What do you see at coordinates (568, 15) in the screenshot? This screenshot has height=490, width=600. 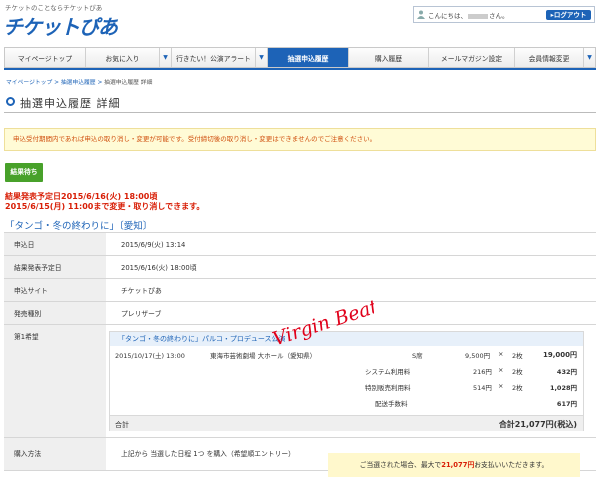 I see `logout-button: ▸ログアウト` at bounding box center [568, 15].